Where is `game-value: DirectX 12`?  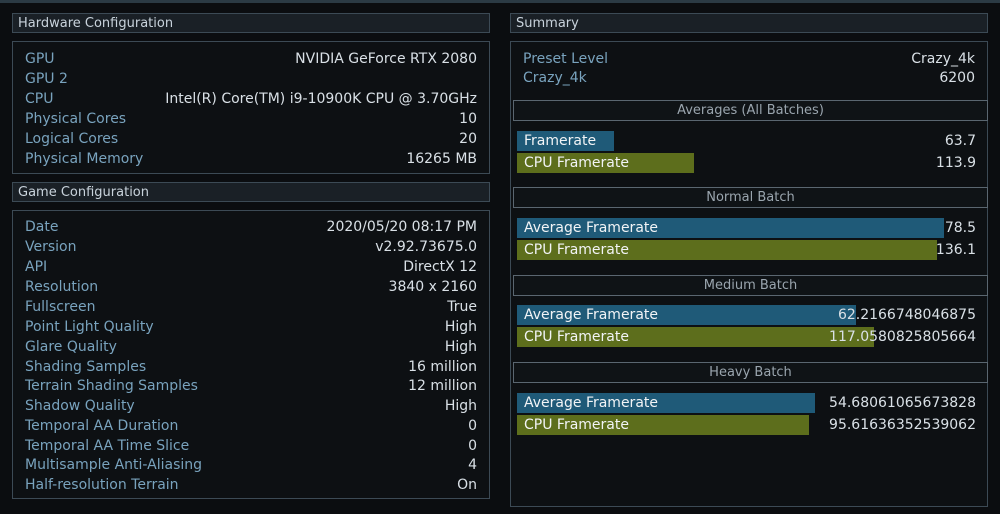
game-value: DirectX 12 is located at coordinates (440, 267).